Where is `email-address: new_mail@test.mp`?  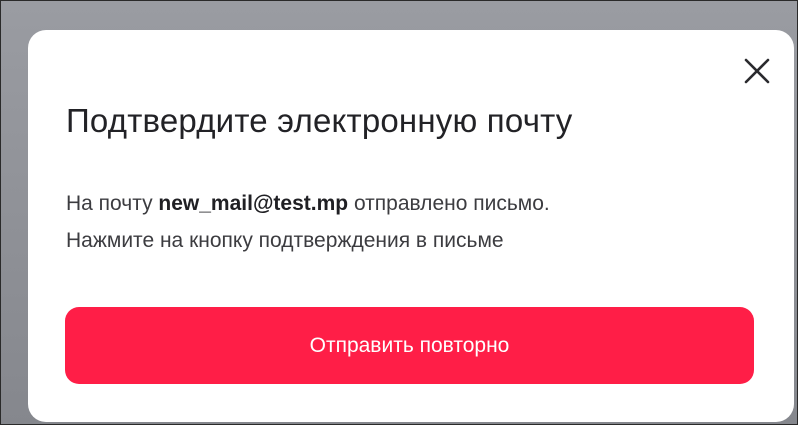
email-address: new_mail@test.mp is located at coordinates (253, 203).